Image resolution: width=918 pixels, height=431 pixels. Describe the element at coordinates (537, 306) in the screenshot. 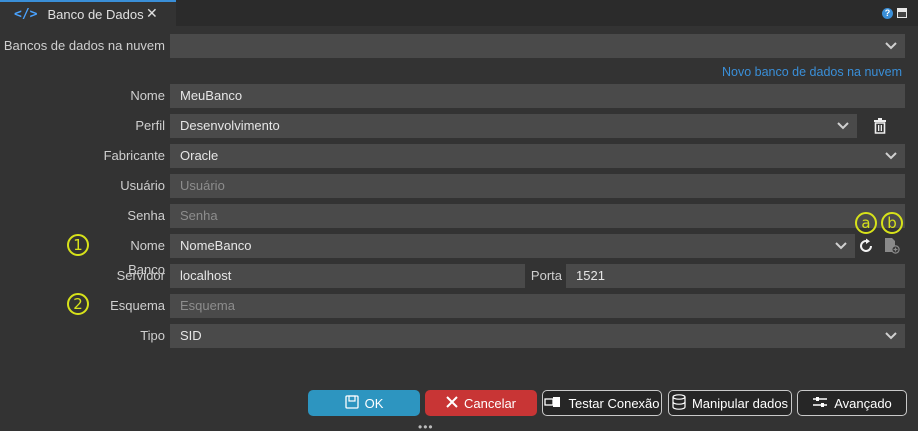

I see `esquema-input: Esquema` at that location.